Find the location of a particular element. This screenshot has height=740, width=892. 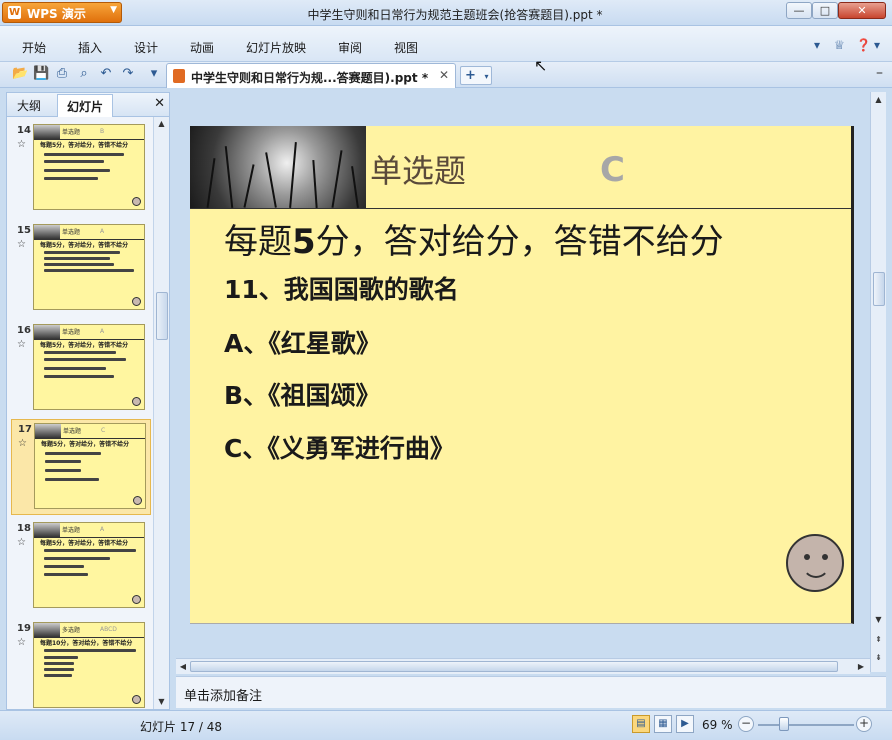

menu-view: 视图 is located at coordinates (406, 47).